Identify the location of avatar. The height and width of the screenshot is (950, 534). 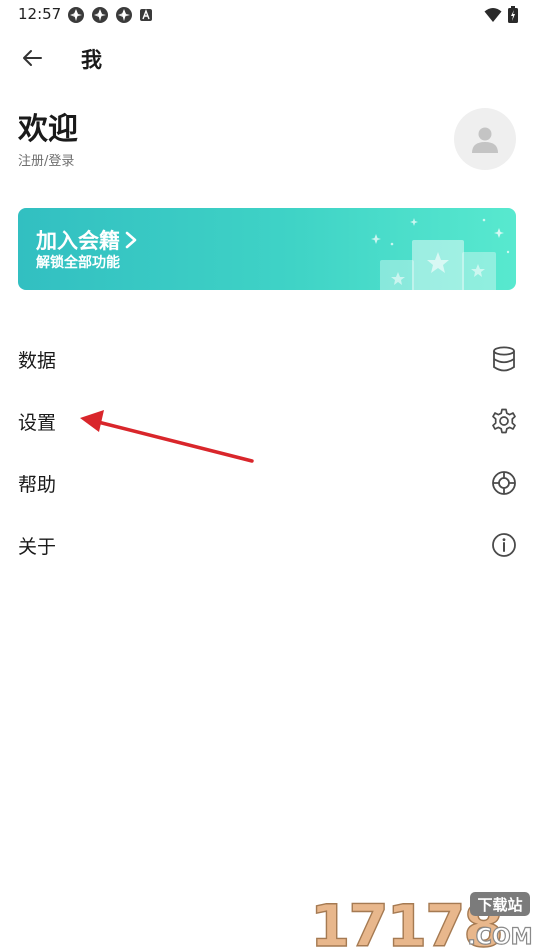
(485, 139).